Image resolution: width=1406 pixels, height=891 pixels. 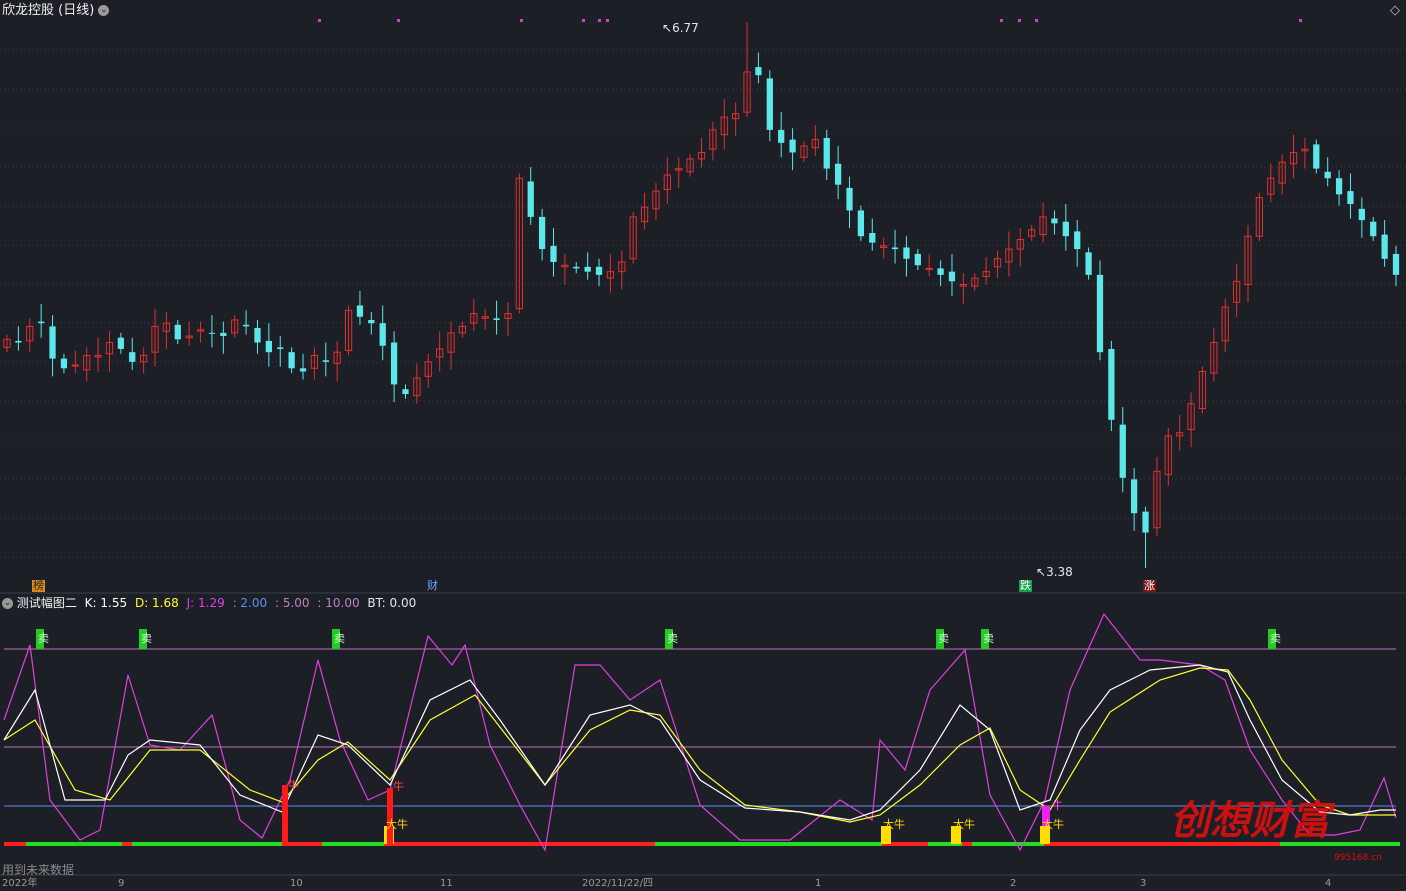 What do you see at coordinates (1149, 586) in the screenshot?
I see `badge-rise: 涨` at bounding box center [1149, 586].